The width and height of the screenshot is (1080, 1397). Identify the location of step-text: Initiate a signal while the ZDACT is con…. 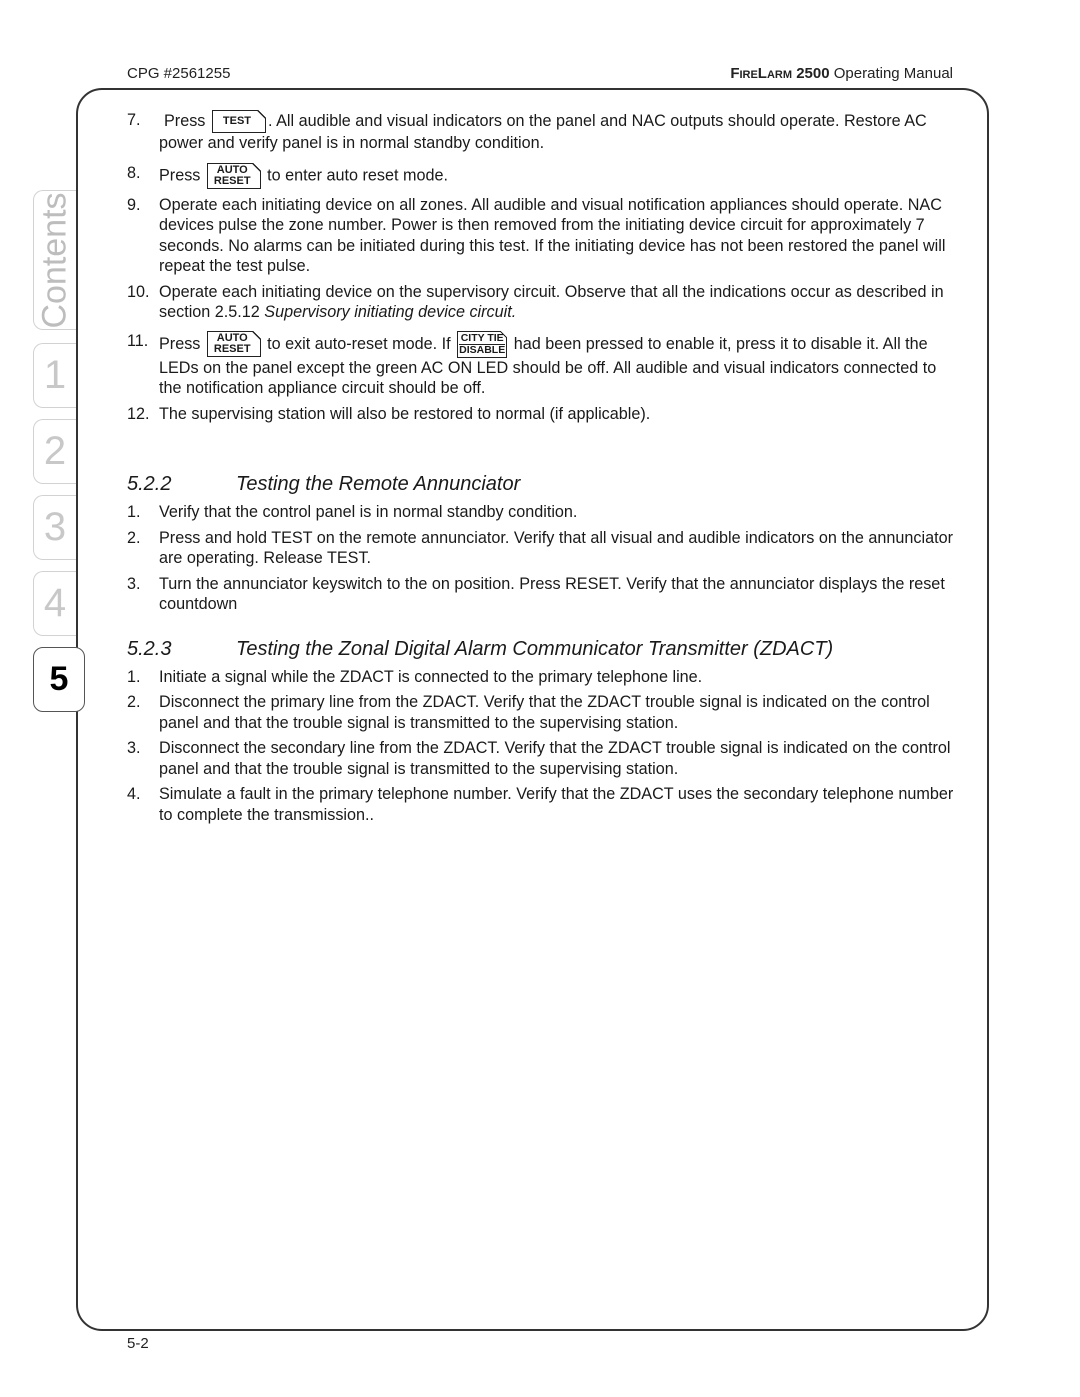
(431, 676).